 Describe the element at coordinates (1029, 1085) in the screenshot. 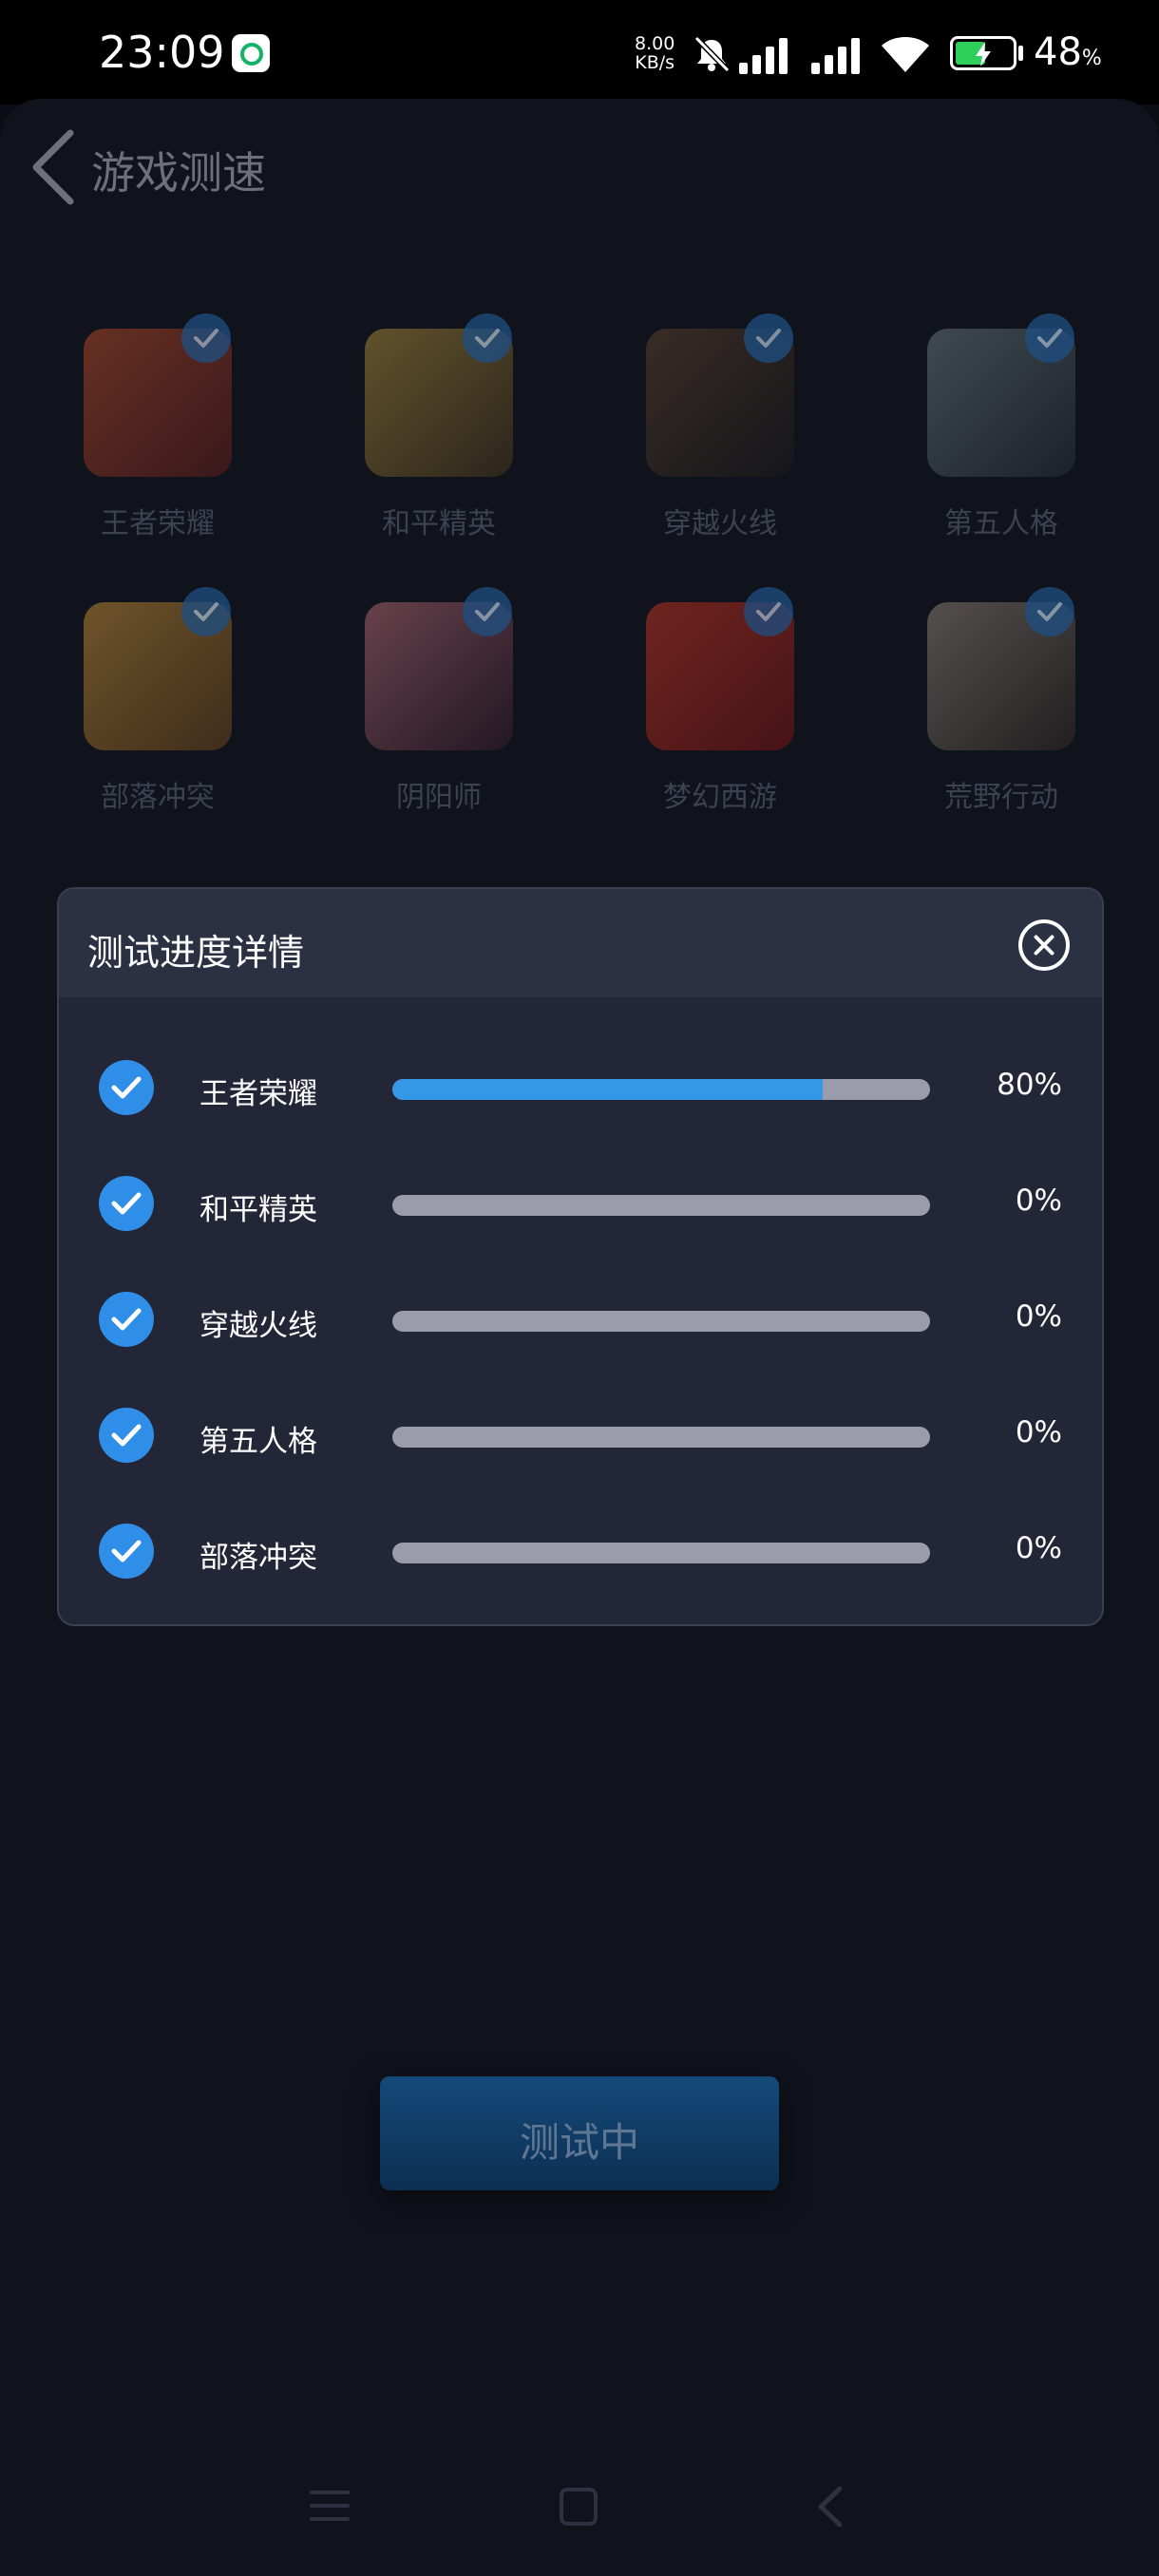

I see `progress-percent: 80%` at that location.